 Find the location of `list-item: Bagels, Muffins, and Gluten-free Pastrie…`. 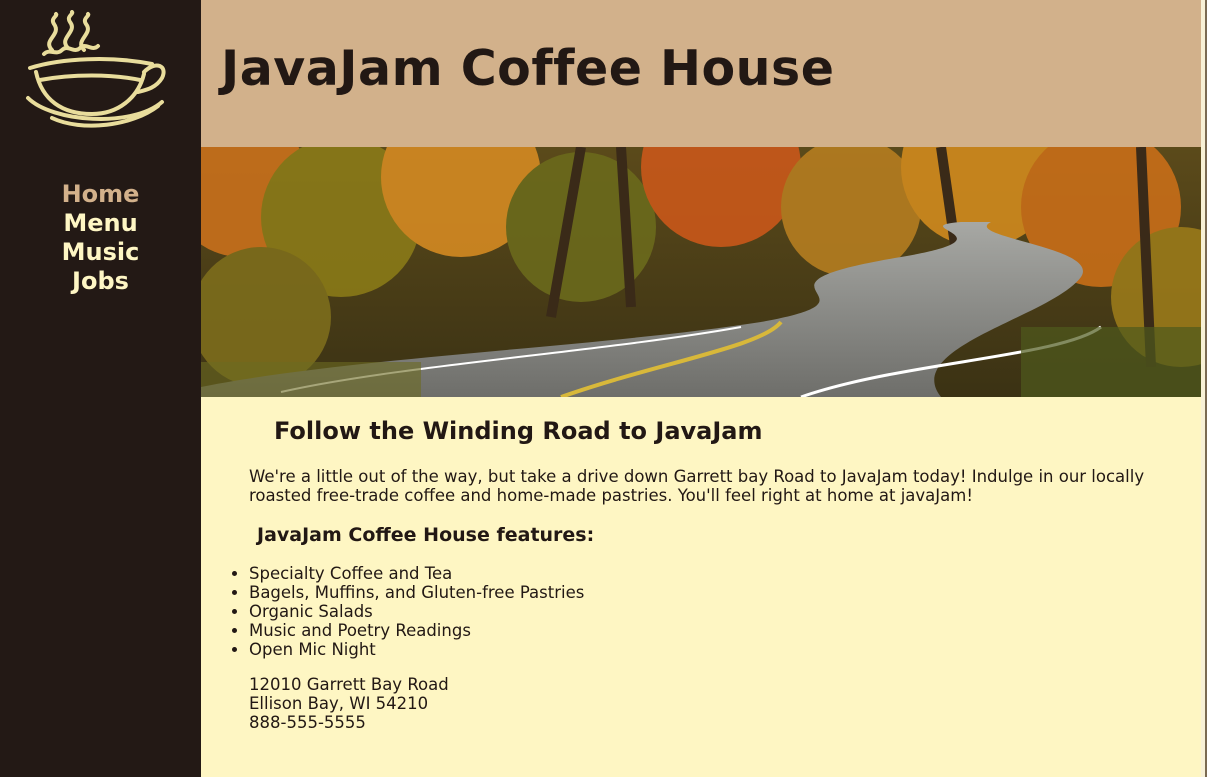

list-item: Bagels, Muffins, and Gluten-free Pastrie… is located at coordinates (416, 592).